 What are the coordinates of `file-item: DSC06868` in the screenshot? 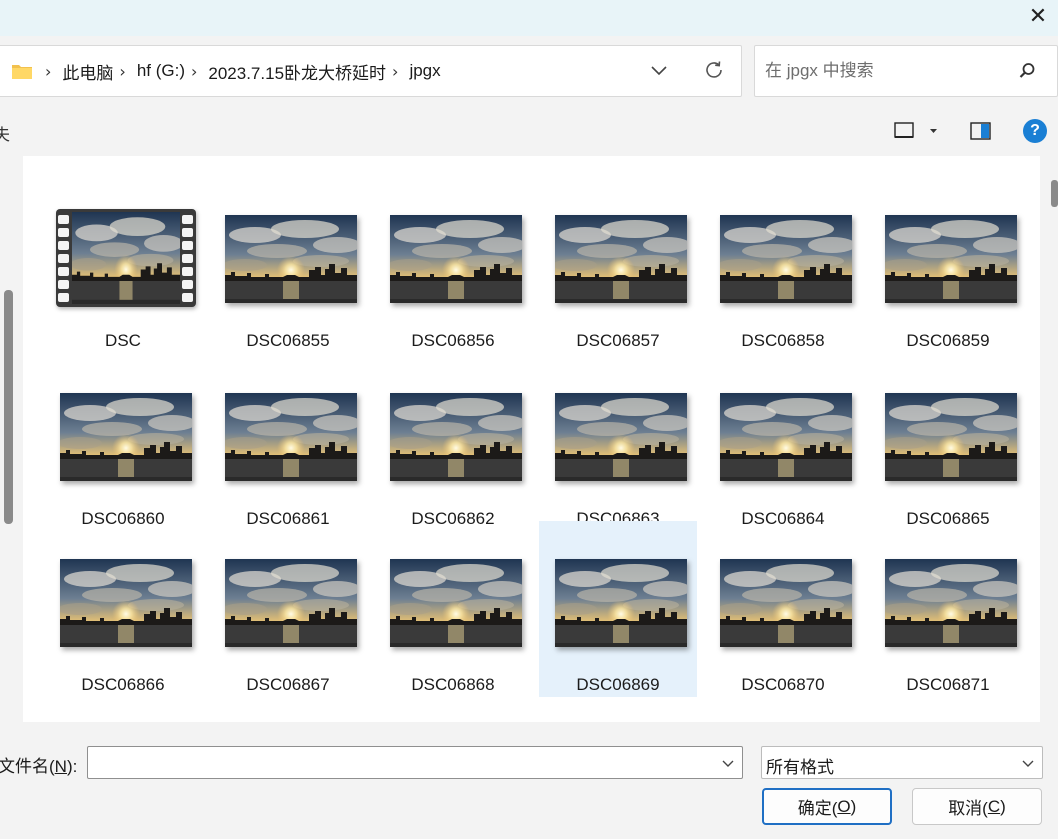 It's located at (453, 609).